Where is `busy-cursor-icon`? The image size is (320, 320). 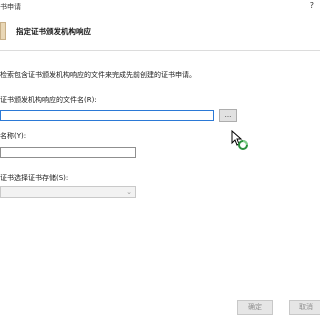
busy-cursor-icon is located at coordinates (239, 140).